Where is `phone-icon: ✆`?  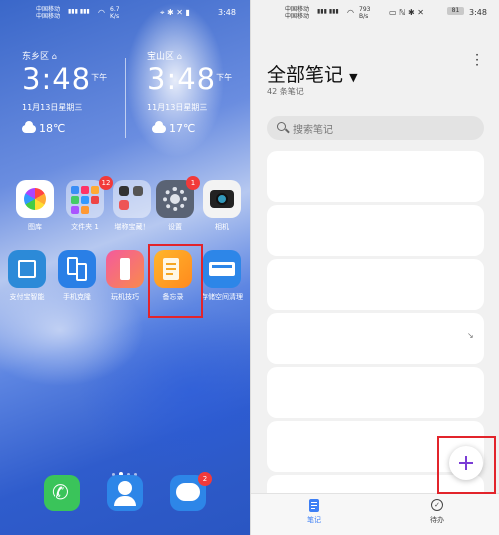
phone-icon: ✆ is located at coordinates (60, 492).